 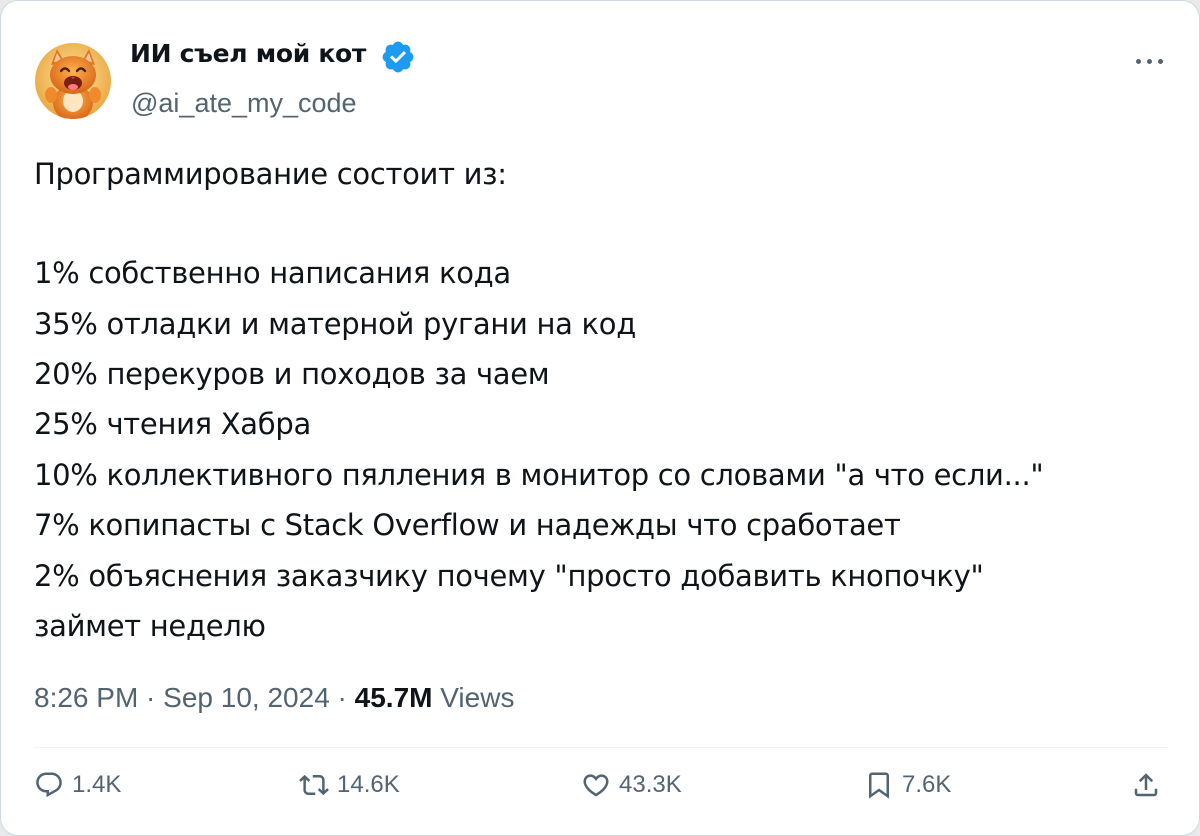 What do you see at coordinates (172, 424) in the screenshot?
I see `tweet-text-line: 25% чтения Хабра` at bounding box center [172, 424].